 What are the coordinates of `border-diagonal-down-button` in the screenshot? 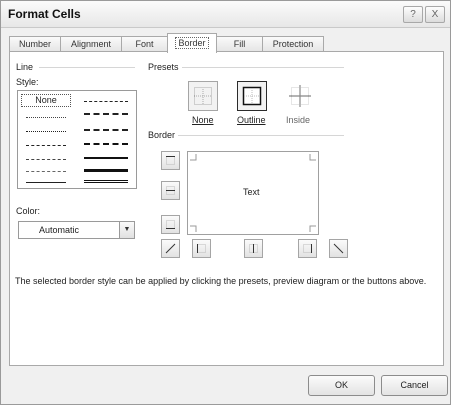 It's located at (338, 248).